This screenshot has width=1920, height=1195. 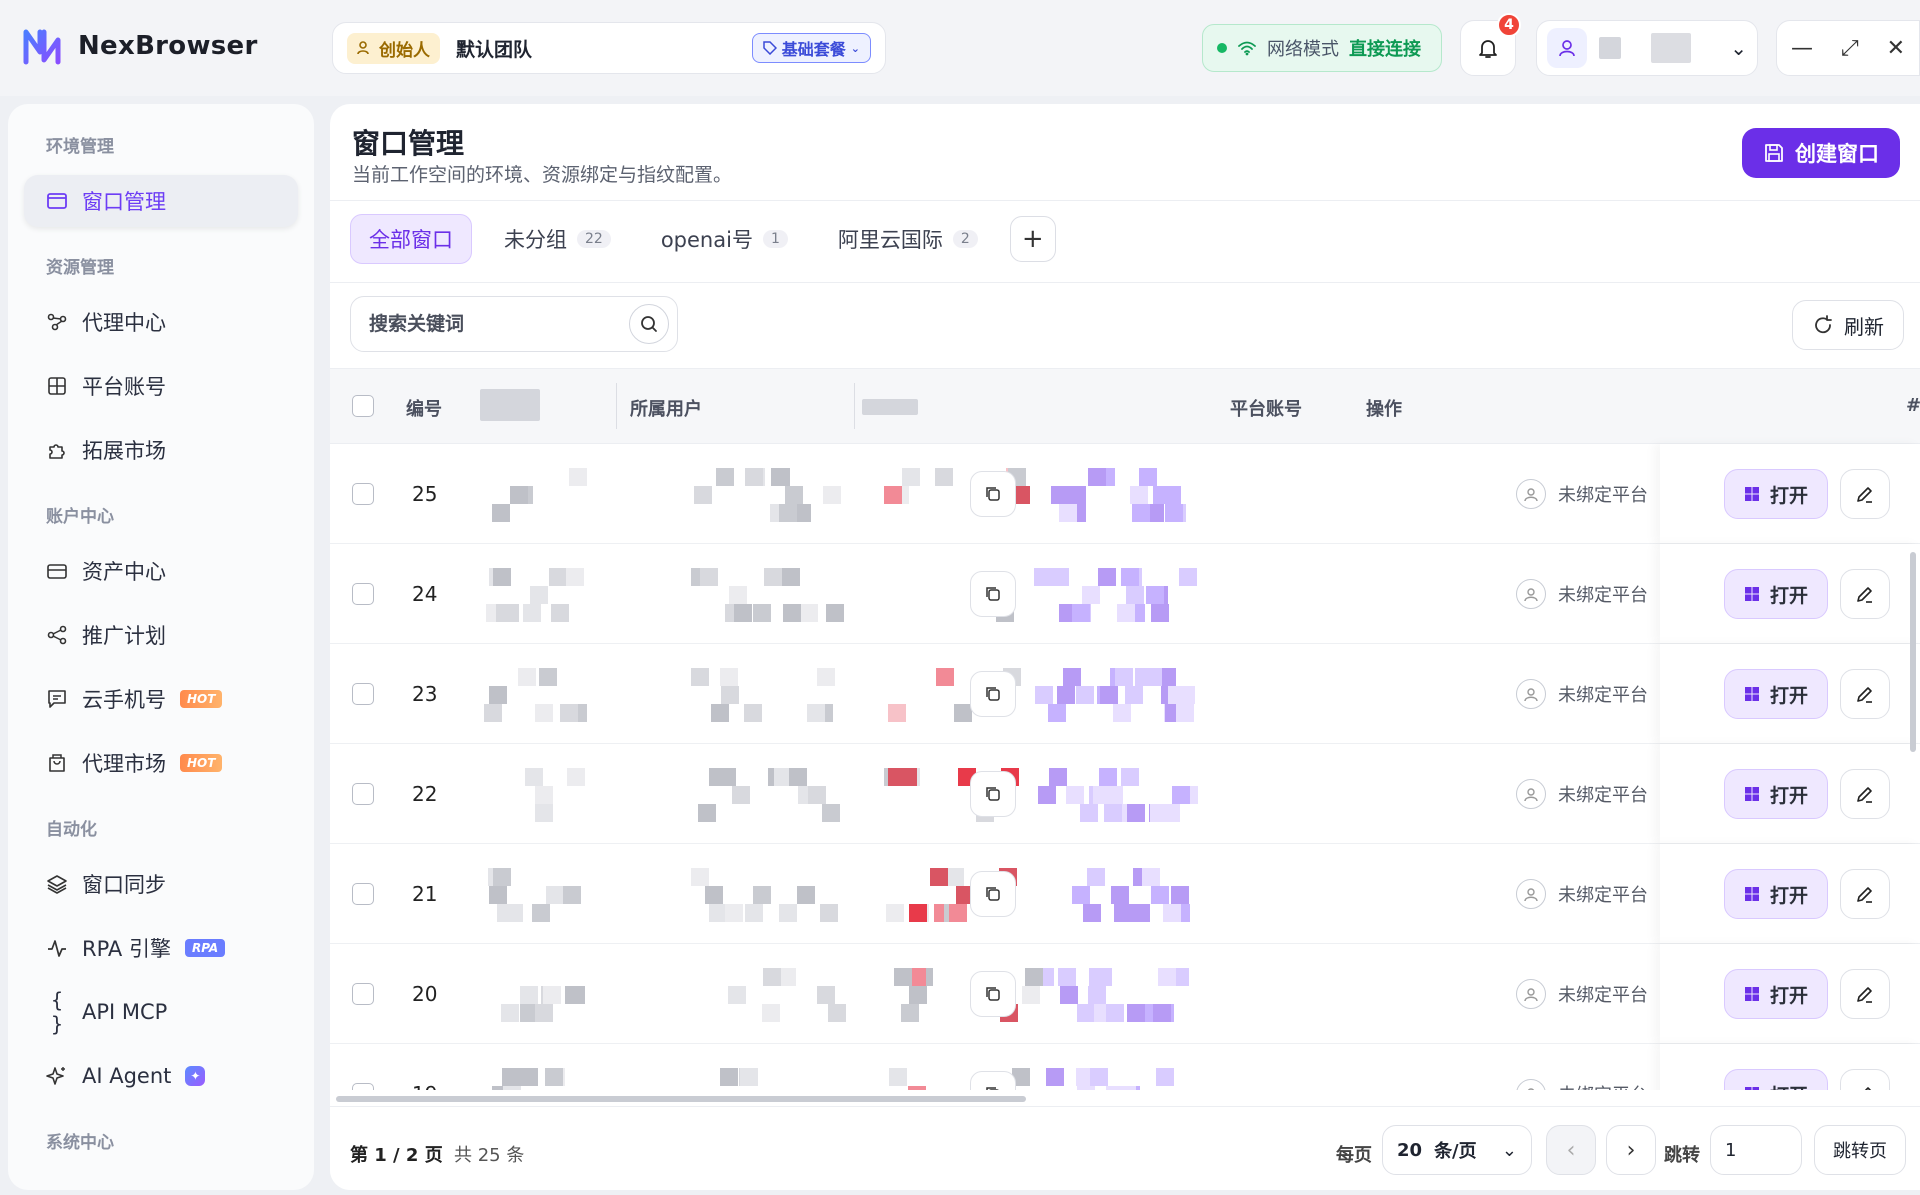 What do you see at coordinates (57, 201) in the screenshot?
I see `window-icon` at bounding box center [57, 201].